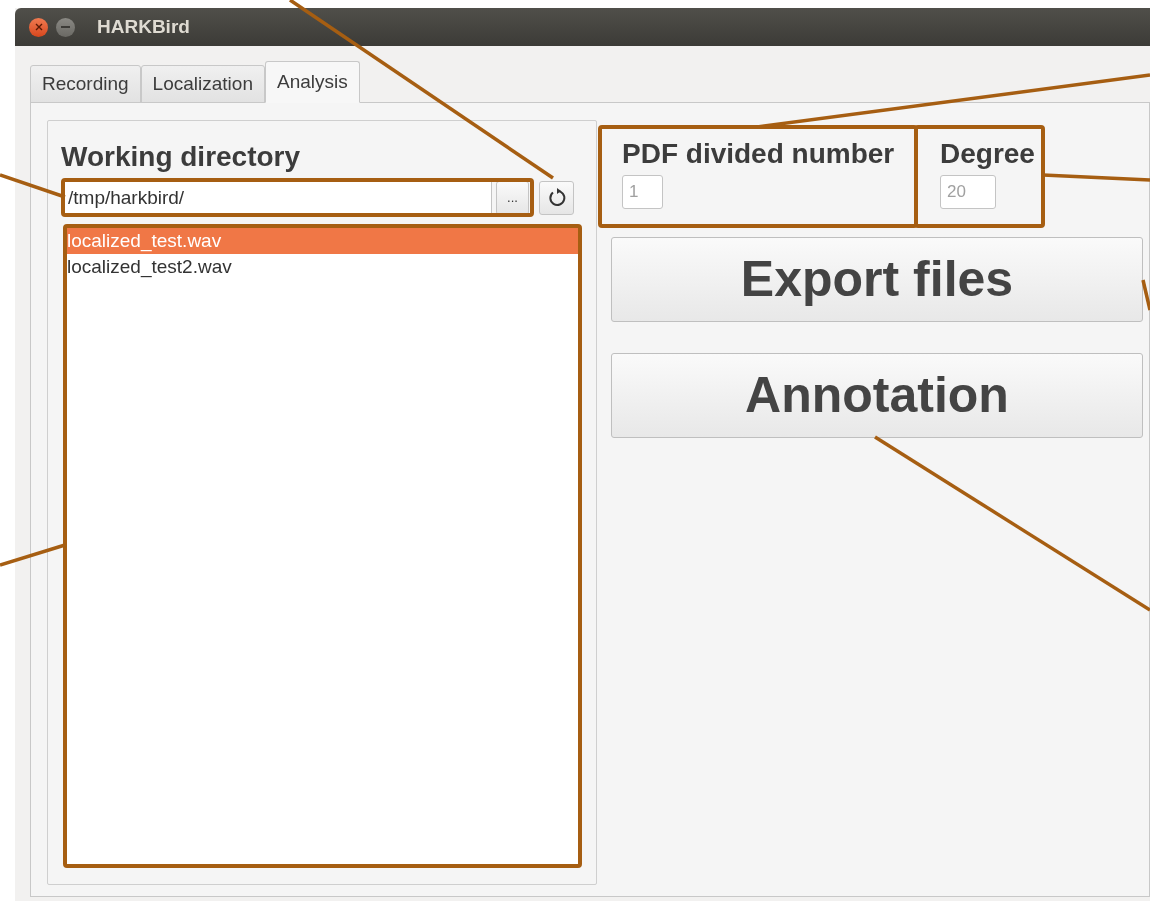 Image resolution: width=1150 pixels, height=909 pixels. What do you see at coordinates (312, 82) in the screenshot?
I see `tab: Analysis` at bounding box center [312, 82].